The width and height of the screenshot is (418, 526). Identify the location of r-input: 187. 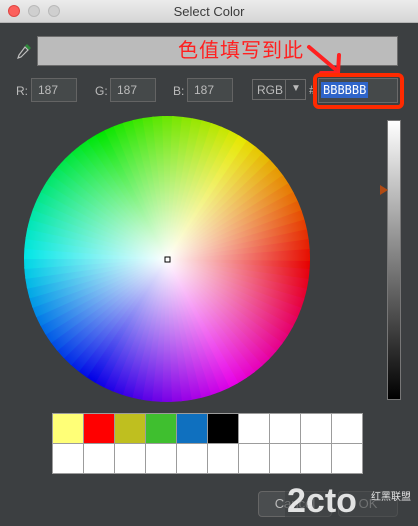
(54, 90).